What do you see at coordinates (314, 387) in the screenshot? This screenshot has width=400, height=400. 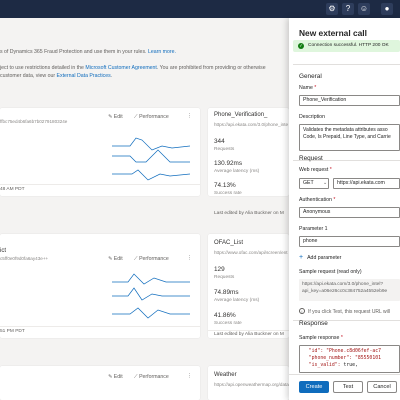 I see `create-button: Create` at bounding box center [314, 387].